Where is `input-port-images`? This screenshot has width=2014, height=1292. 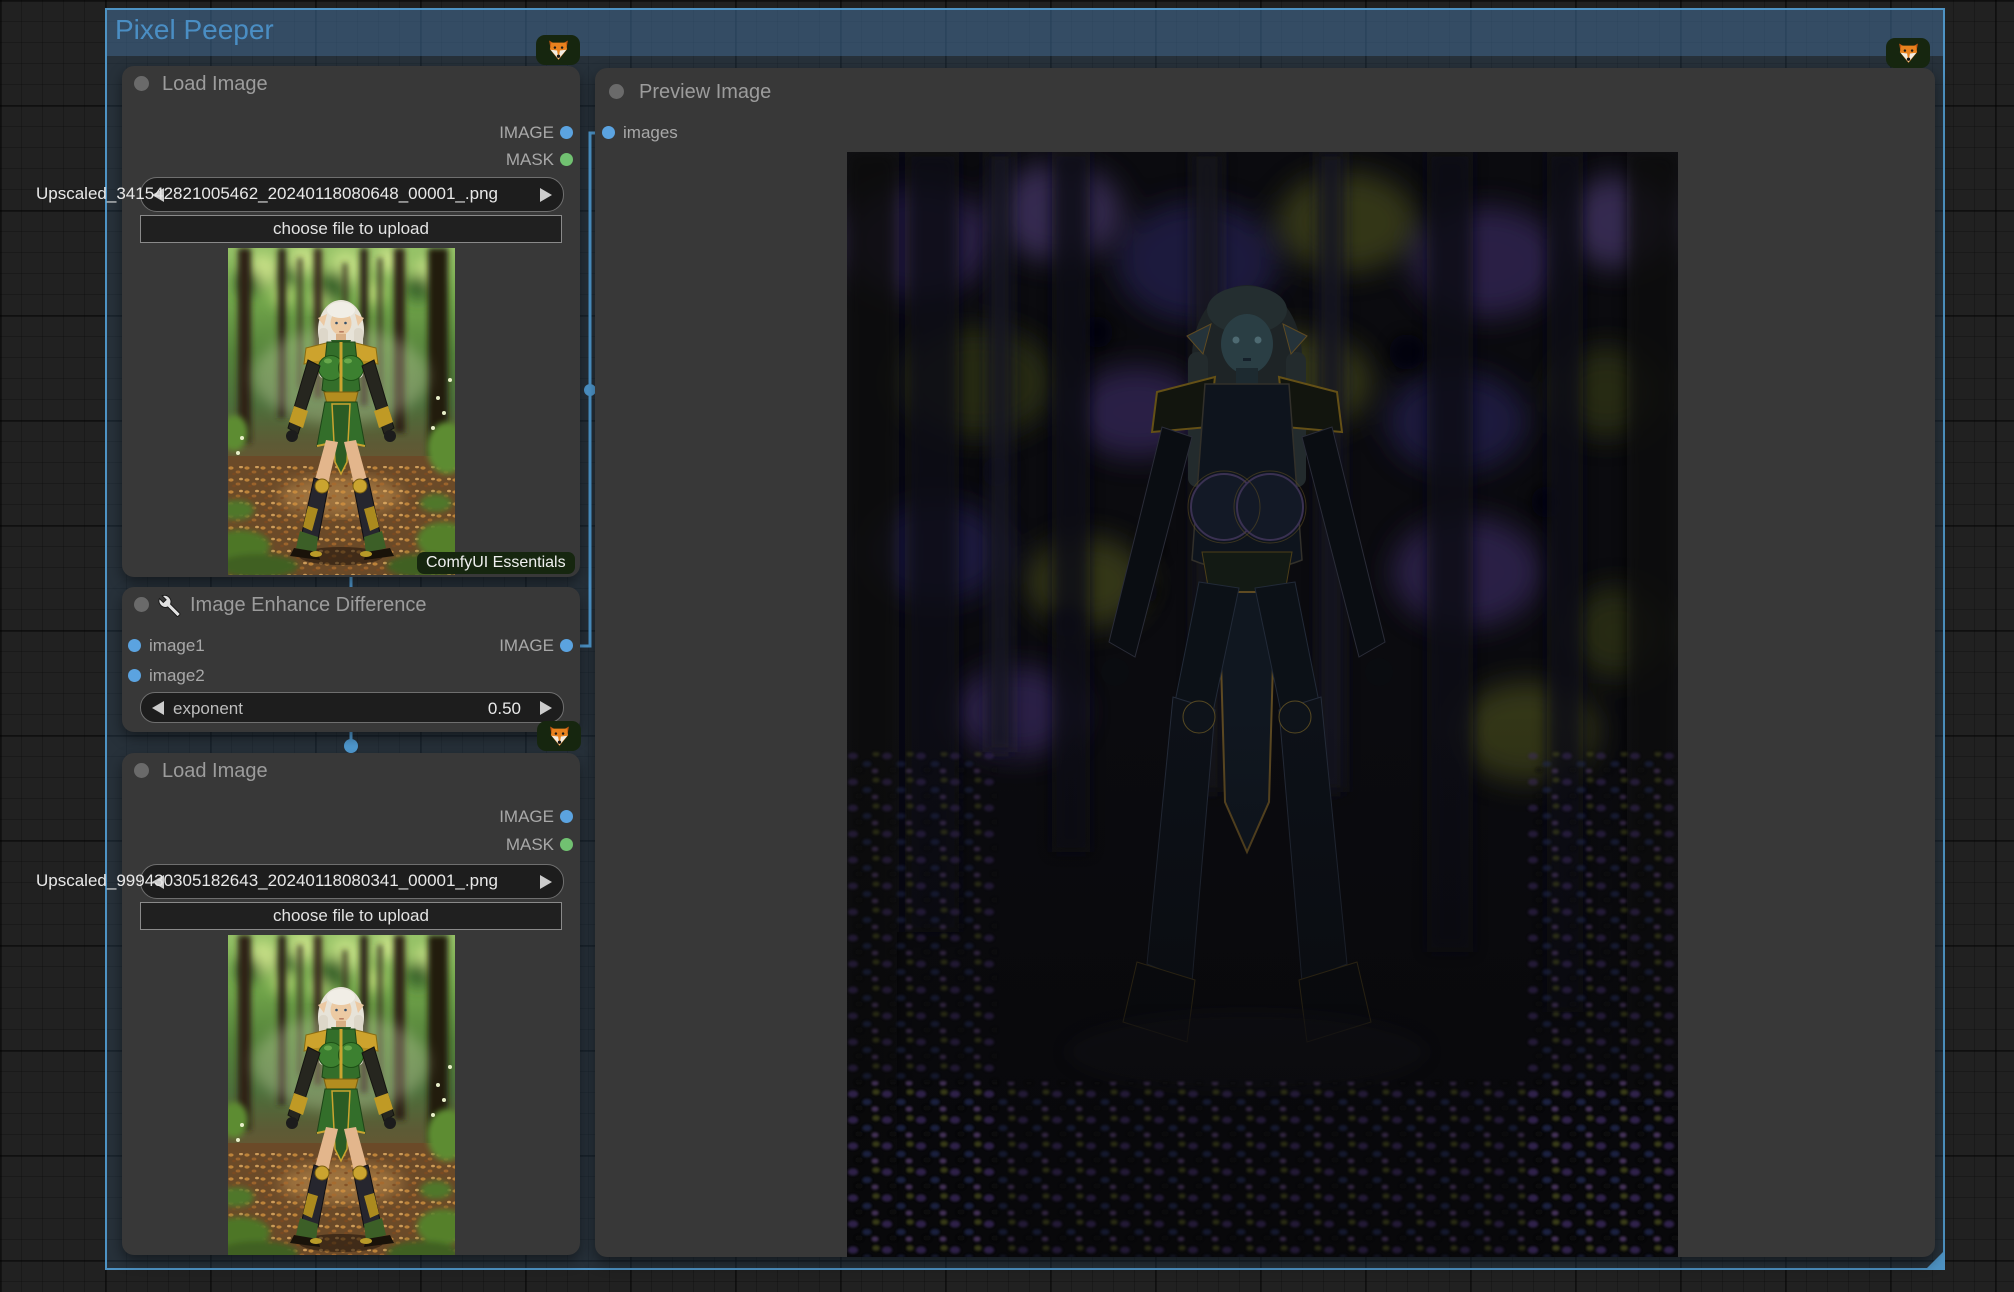 input-port-images is located at coordinates (608, 132).